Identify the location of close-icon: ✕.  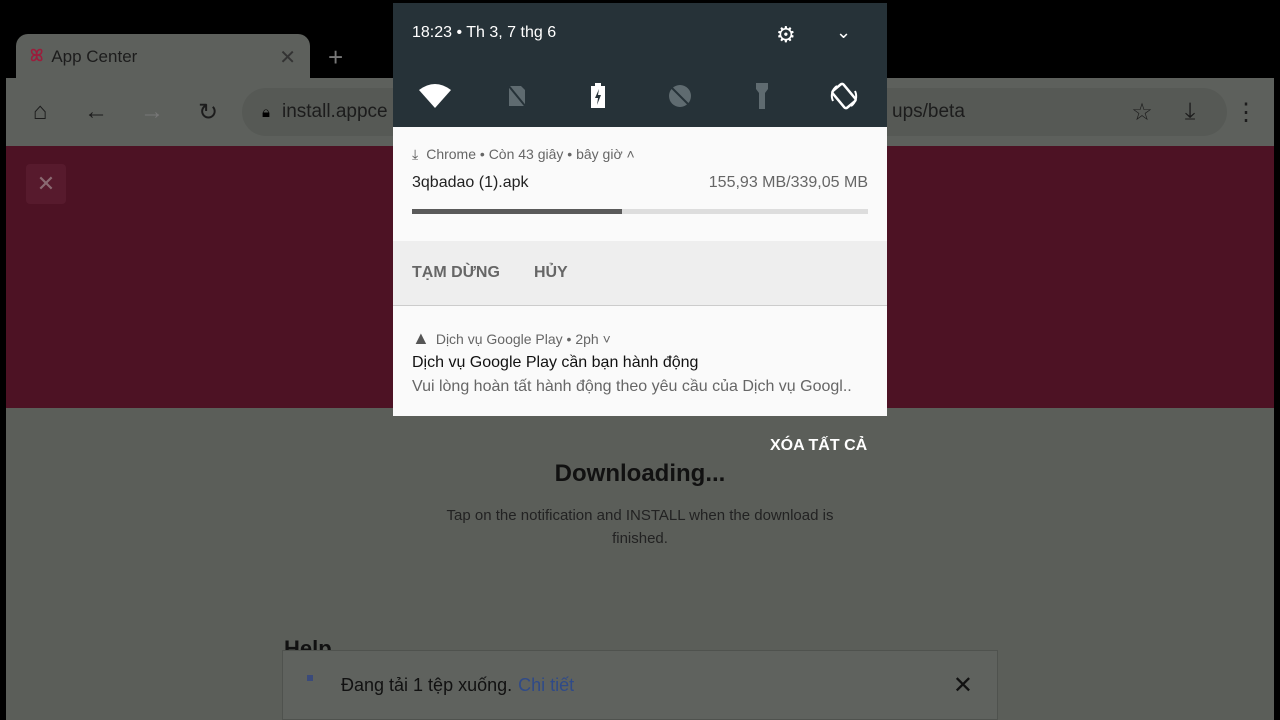
(46, 184).